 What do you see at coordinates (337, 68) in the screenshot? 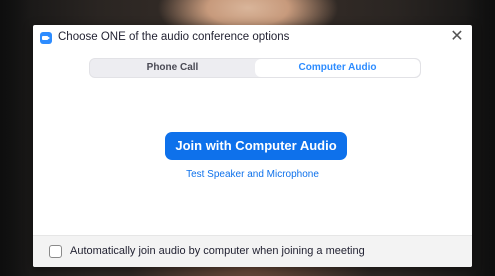
I see `tab-computer-audio: Computer Audio` at bounding box center [337, 68].